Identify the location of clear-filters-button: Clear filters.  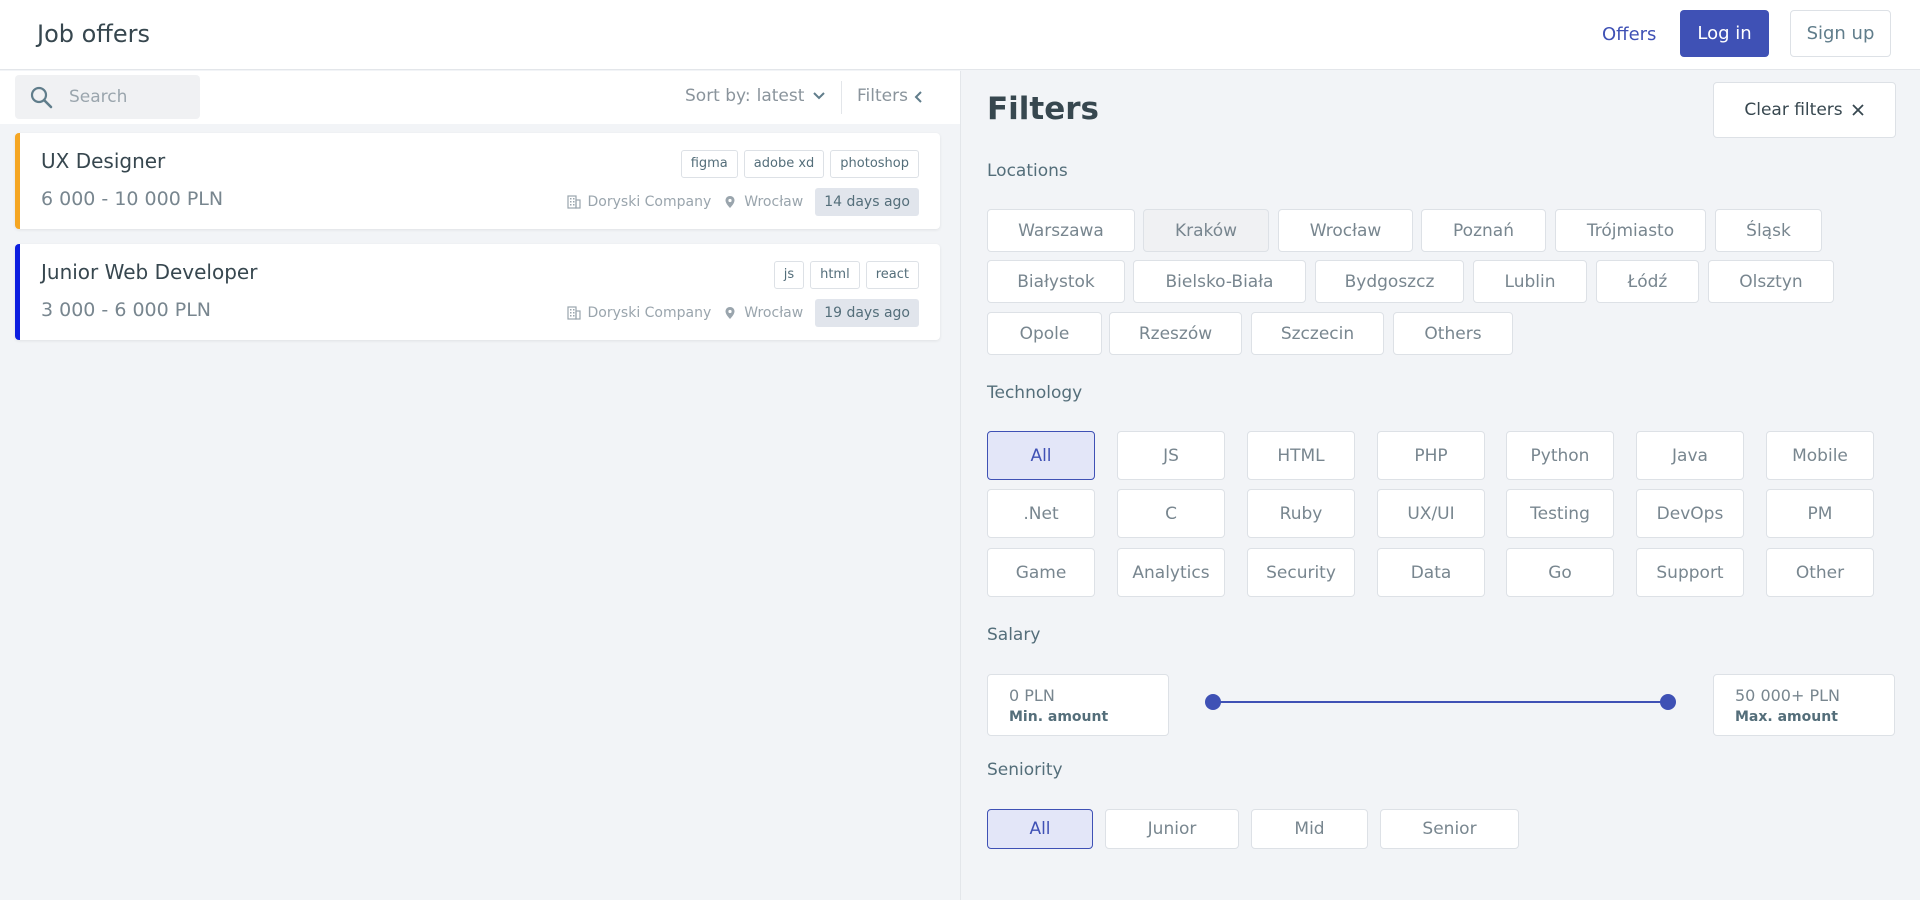
(1804, 110).